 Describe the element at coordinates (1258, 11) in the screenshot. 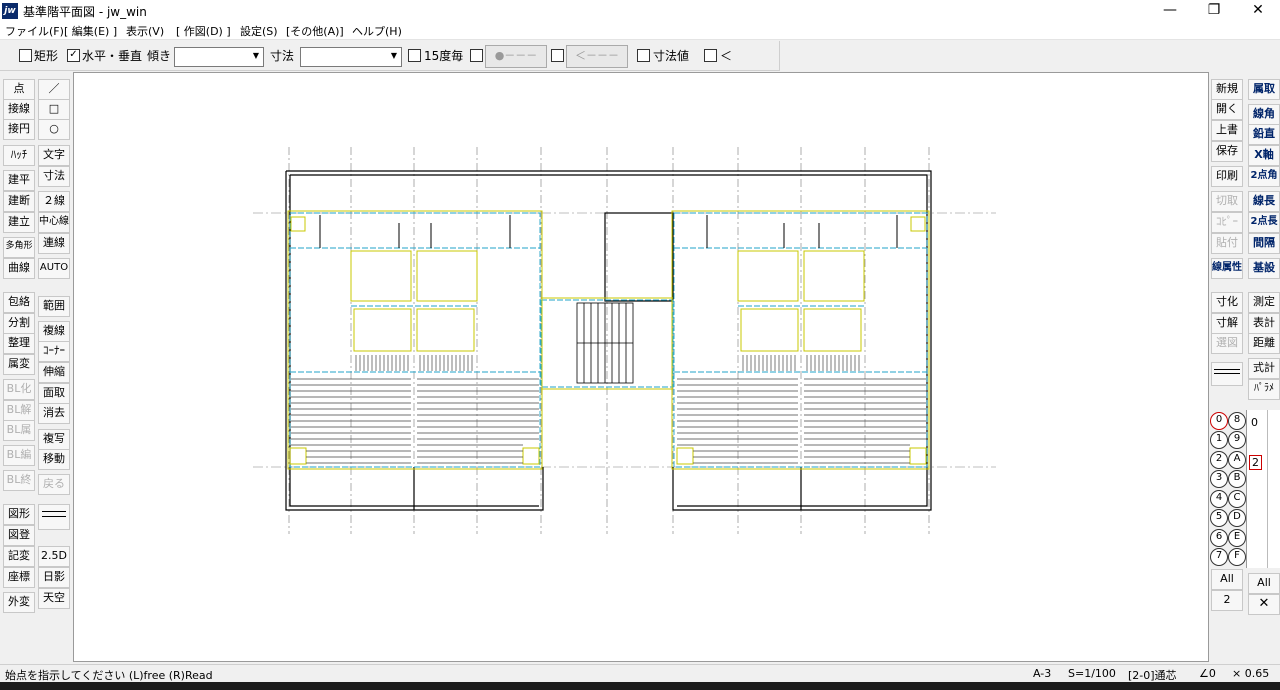

I see `close-button: ✕` at that location.